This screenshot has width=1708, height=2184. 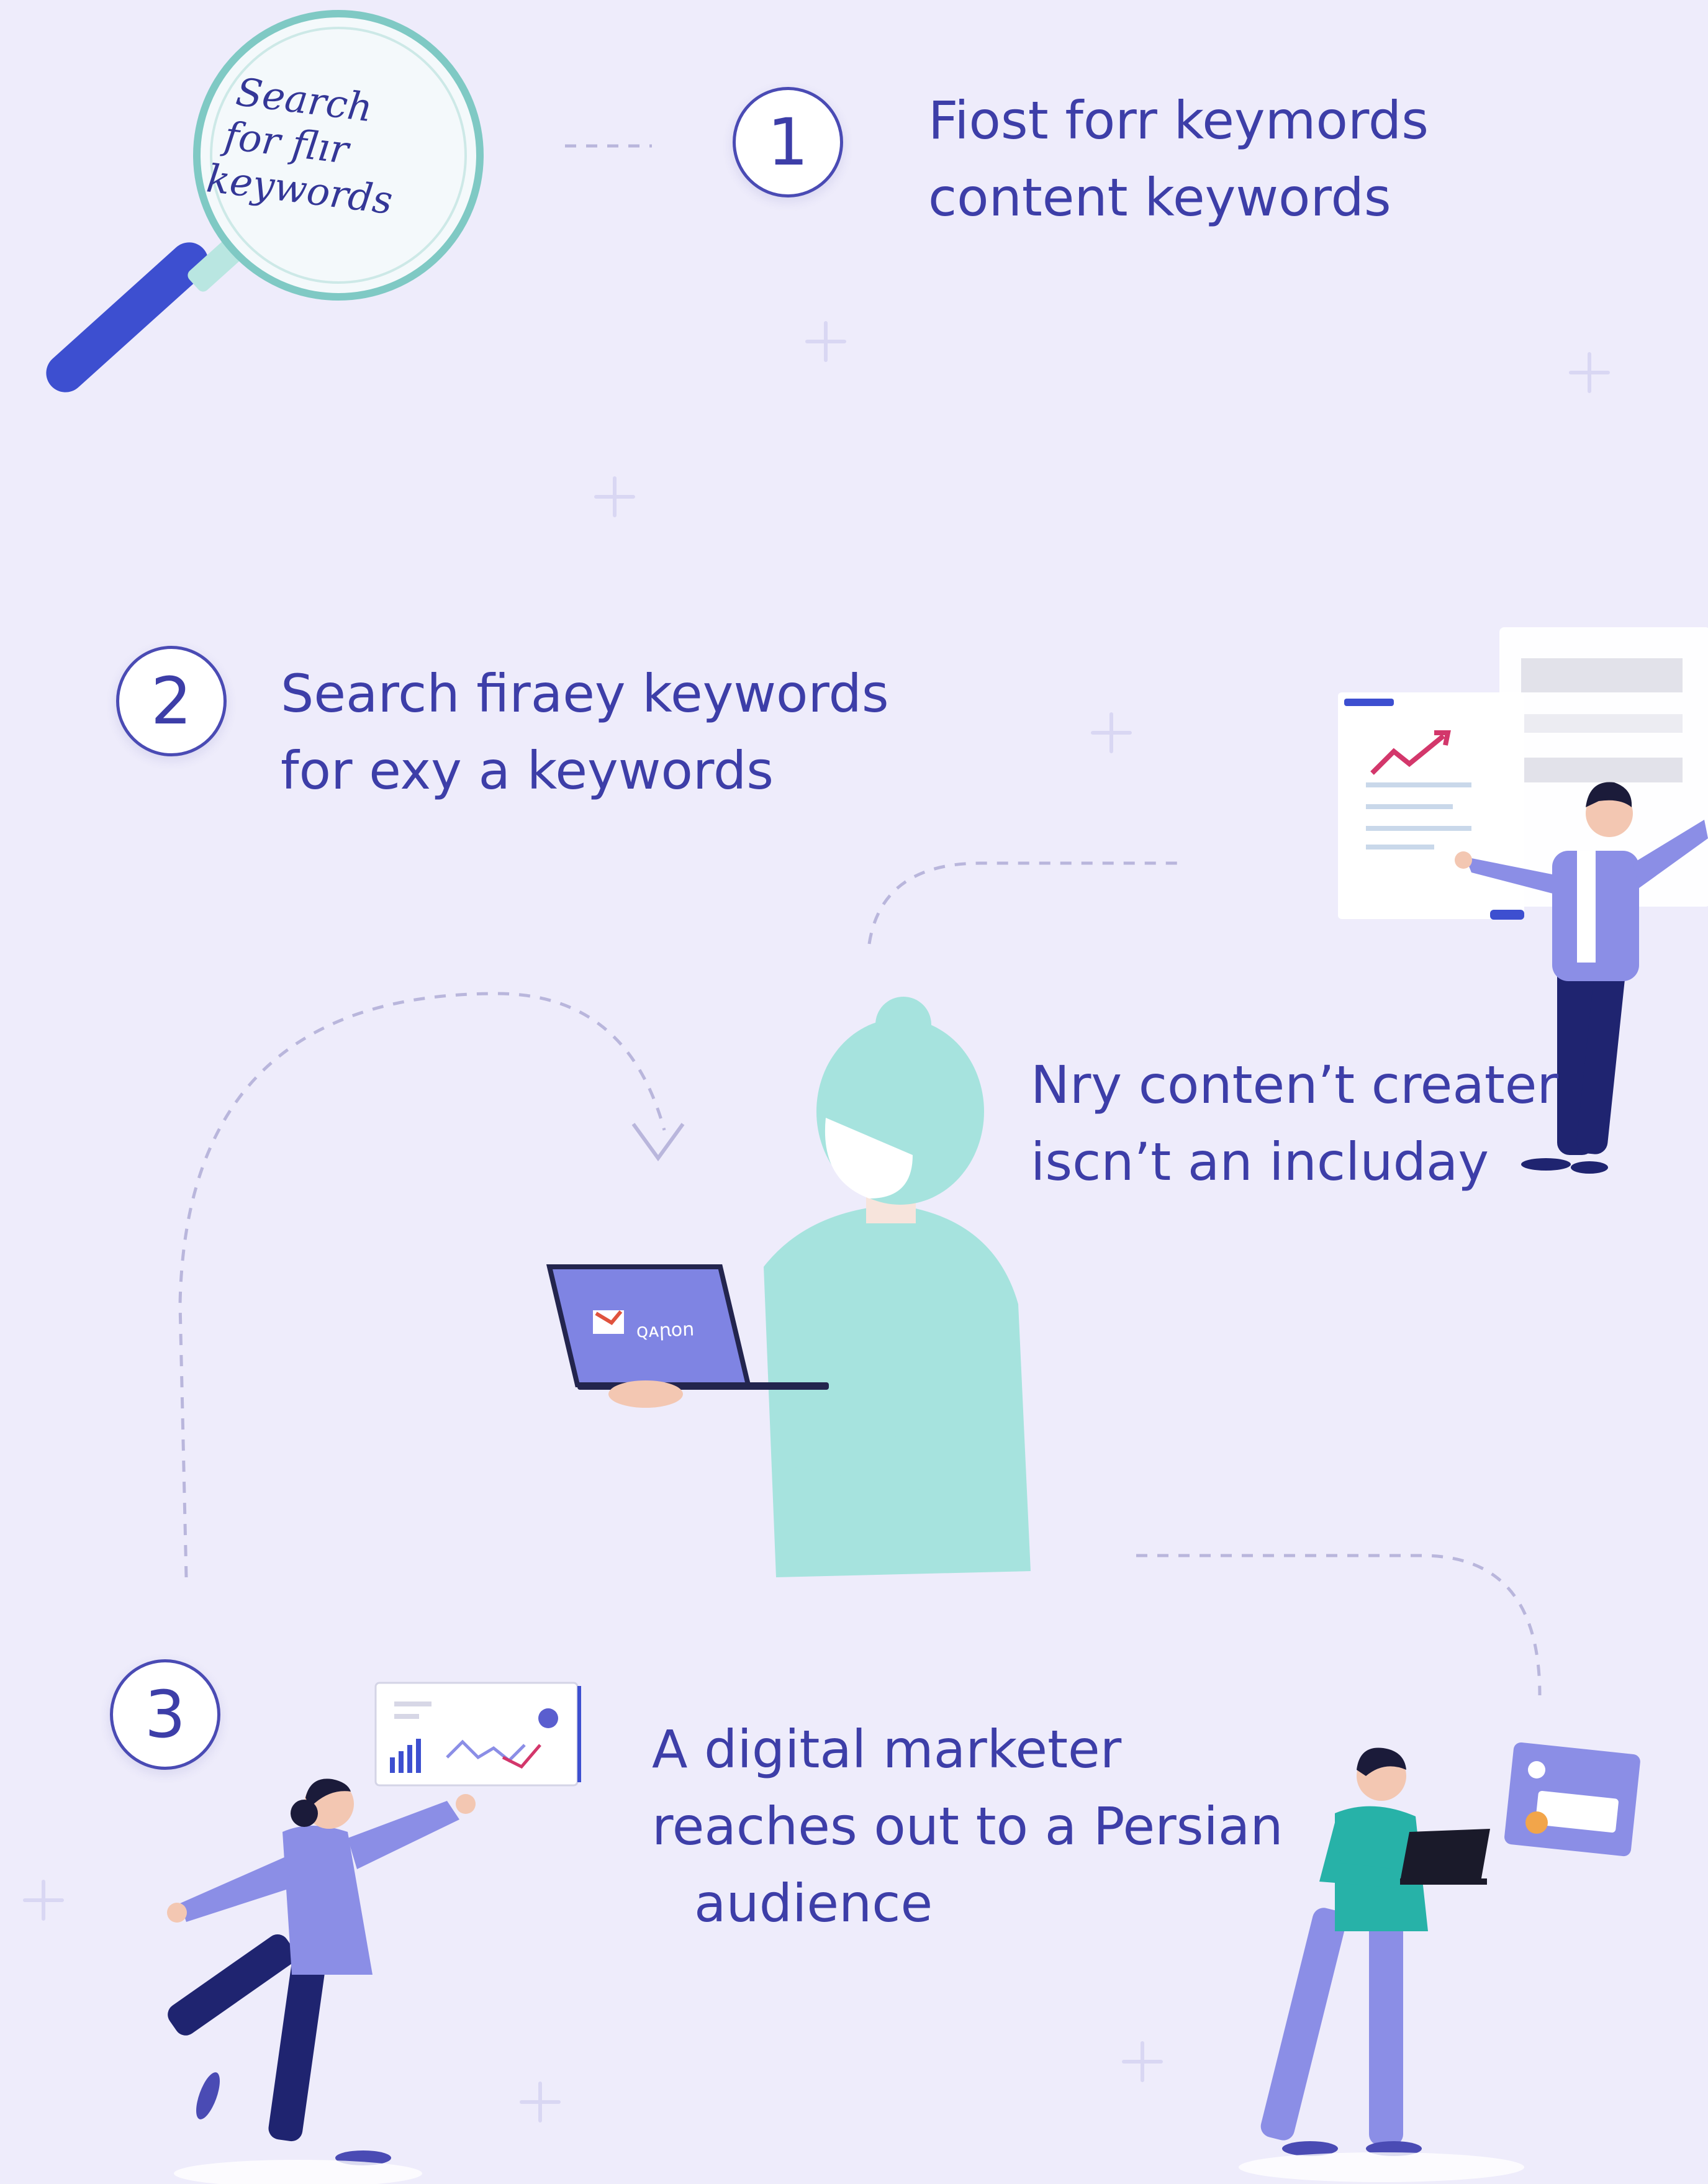 What do you see at coordinates (887, 1749) in the screenshot?
I see `step-3-line-1: A digital marketer` at bounding box center [887, 1749].